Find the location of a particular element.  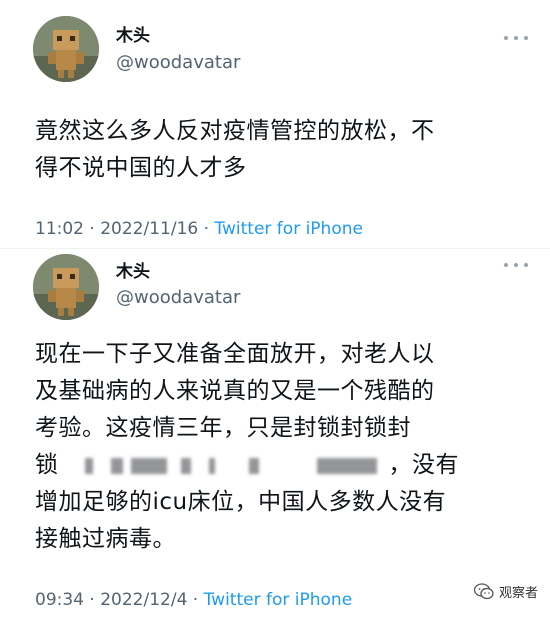

tweet-text-line: 得不说中国的人才多 is located at coordinates (141, 168).